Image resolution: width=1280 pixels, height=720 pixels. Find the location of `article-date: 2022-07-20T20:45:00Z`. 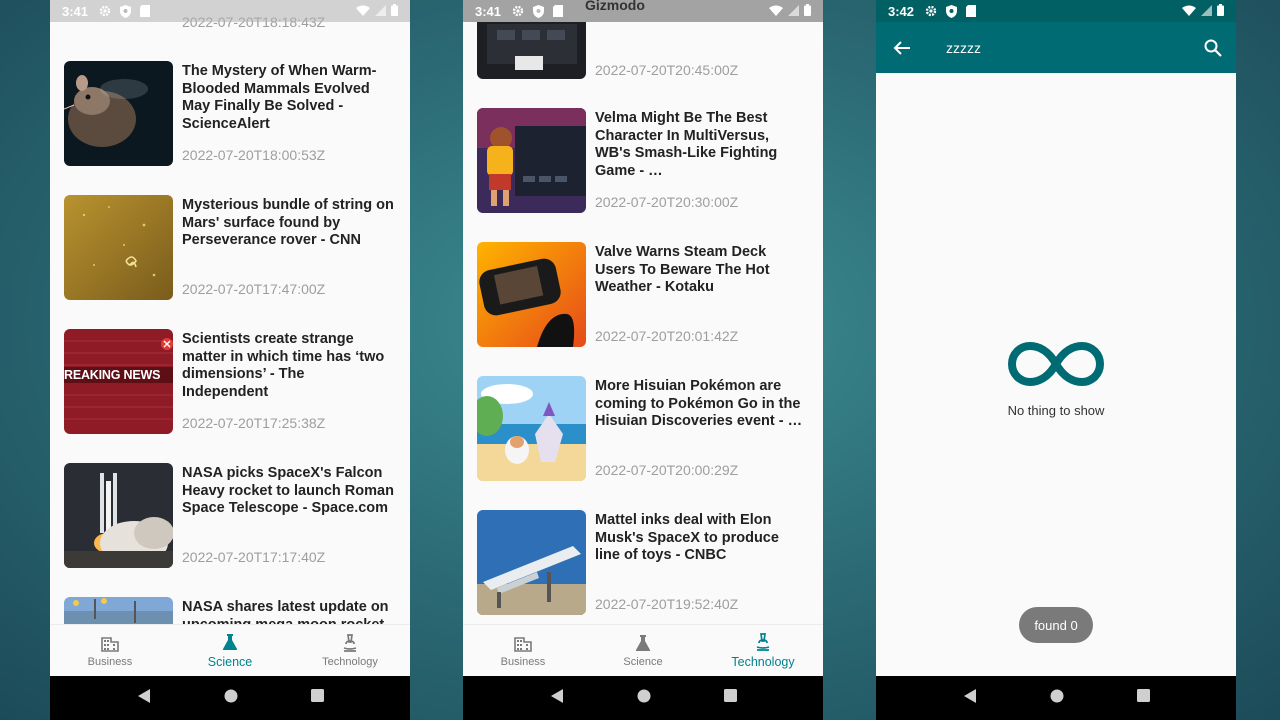

article-date: 2022-07-20T20:45:00Z is located at coordinates (667, 70).